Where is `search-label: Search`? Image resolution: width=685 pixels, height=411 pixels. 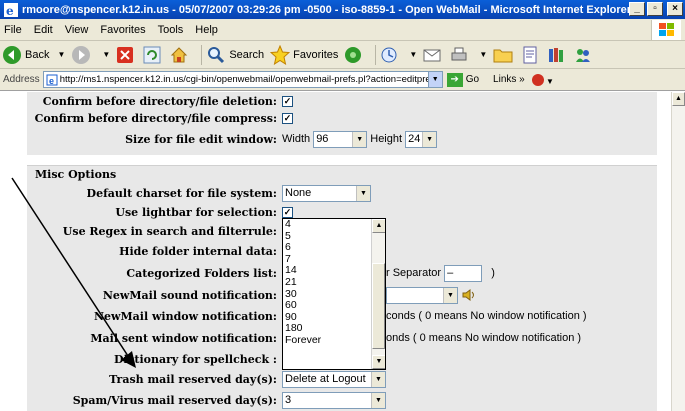 search-label: Search is located at coordinates (247, 54).